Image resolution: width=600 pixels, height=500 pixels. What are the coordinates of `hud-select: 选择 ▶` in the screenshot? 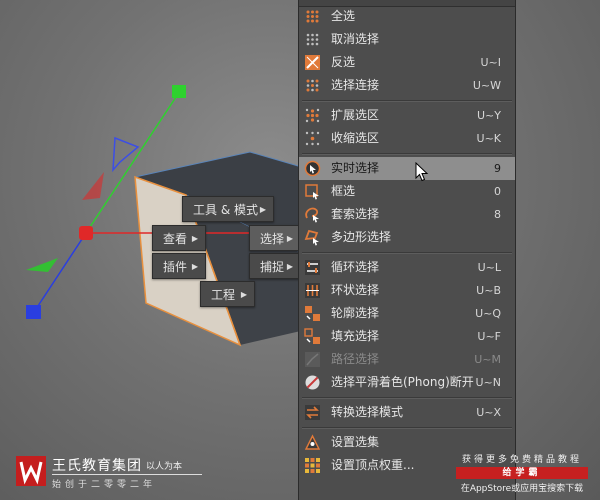 It's located at (275, 238).